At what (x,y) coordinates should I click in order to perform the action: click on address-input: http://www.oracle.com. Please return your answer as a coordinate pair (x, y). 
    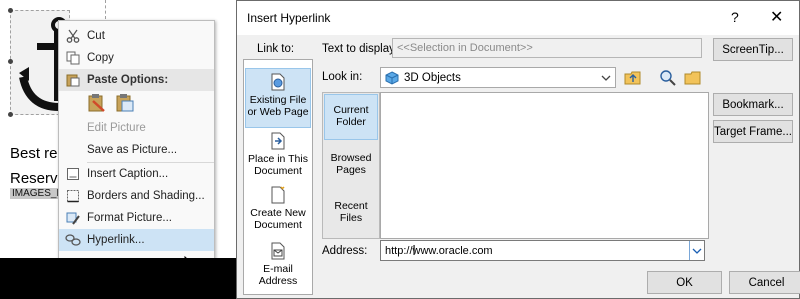
    Looking at the image, I should click on (542, 250).